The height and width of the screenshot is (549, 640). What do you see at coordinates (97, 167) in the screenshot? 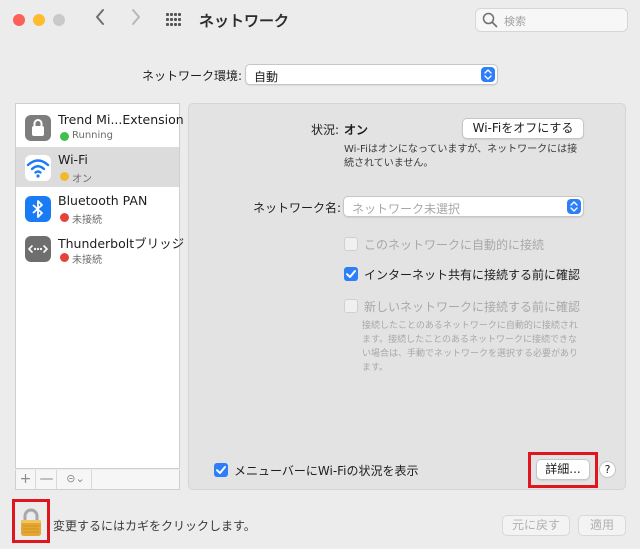
I see `service-item-wifi: Wi-Fi オン` at bounding box center [97, 167].